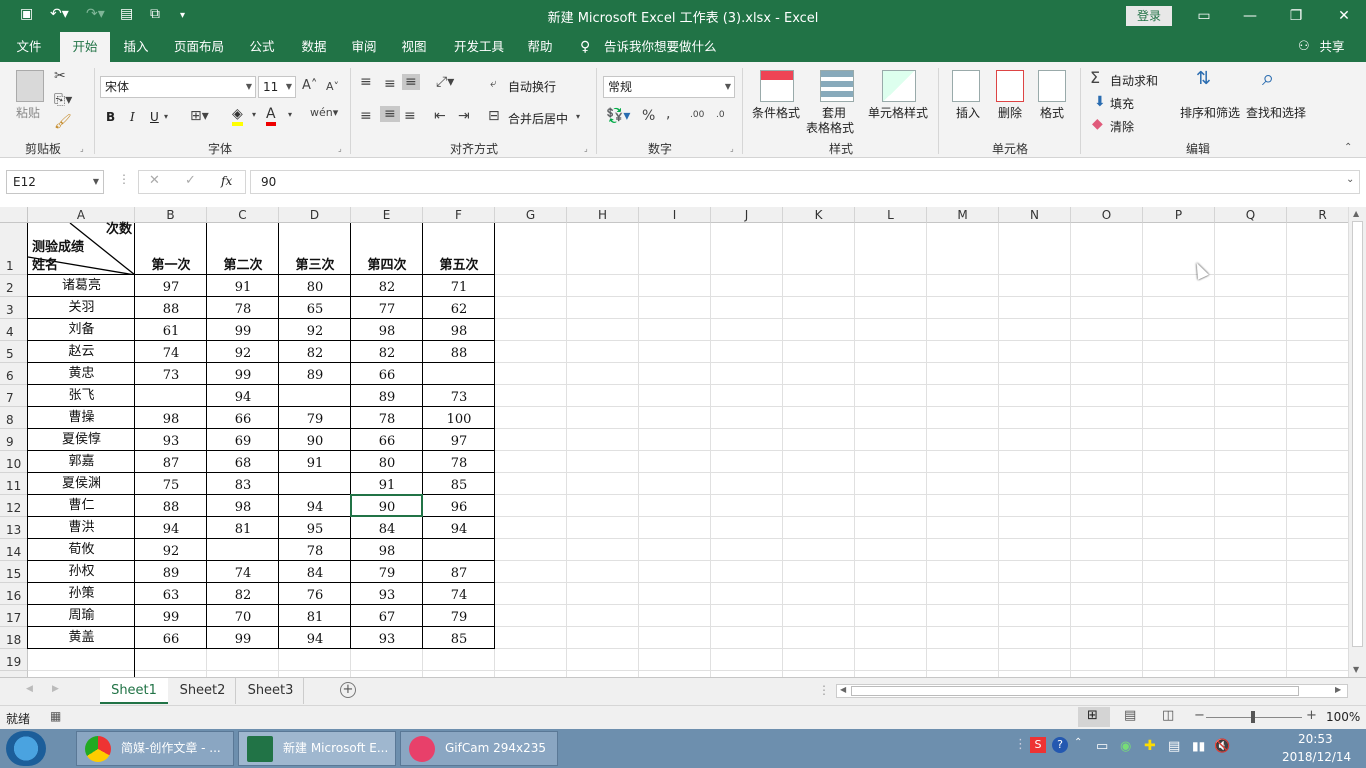 The image size is (1366, 768). What do you see at coordinates (63, 100) in the screenshot?
I see `copy-icon: ⎘▾` at bounding box center [63, 100].